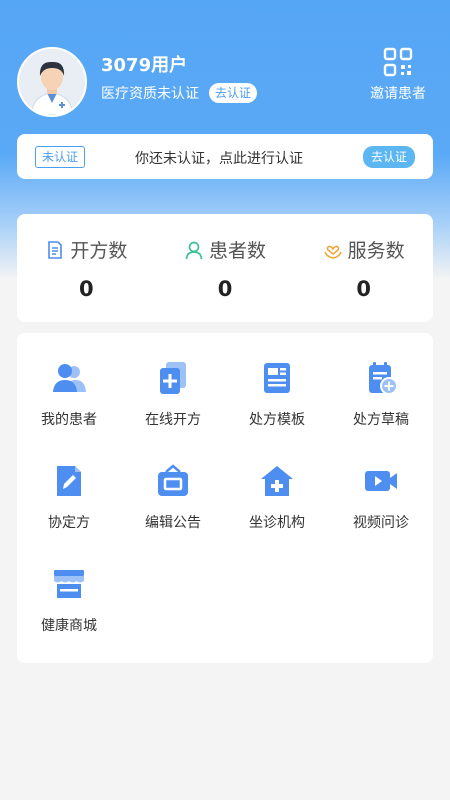 The height and width of the screenshot is (800, 450). What do you see at coordinates (173, 523) in the screenshot?
I see `menu-label: 编辑公告` at bounding box center [173, 523].